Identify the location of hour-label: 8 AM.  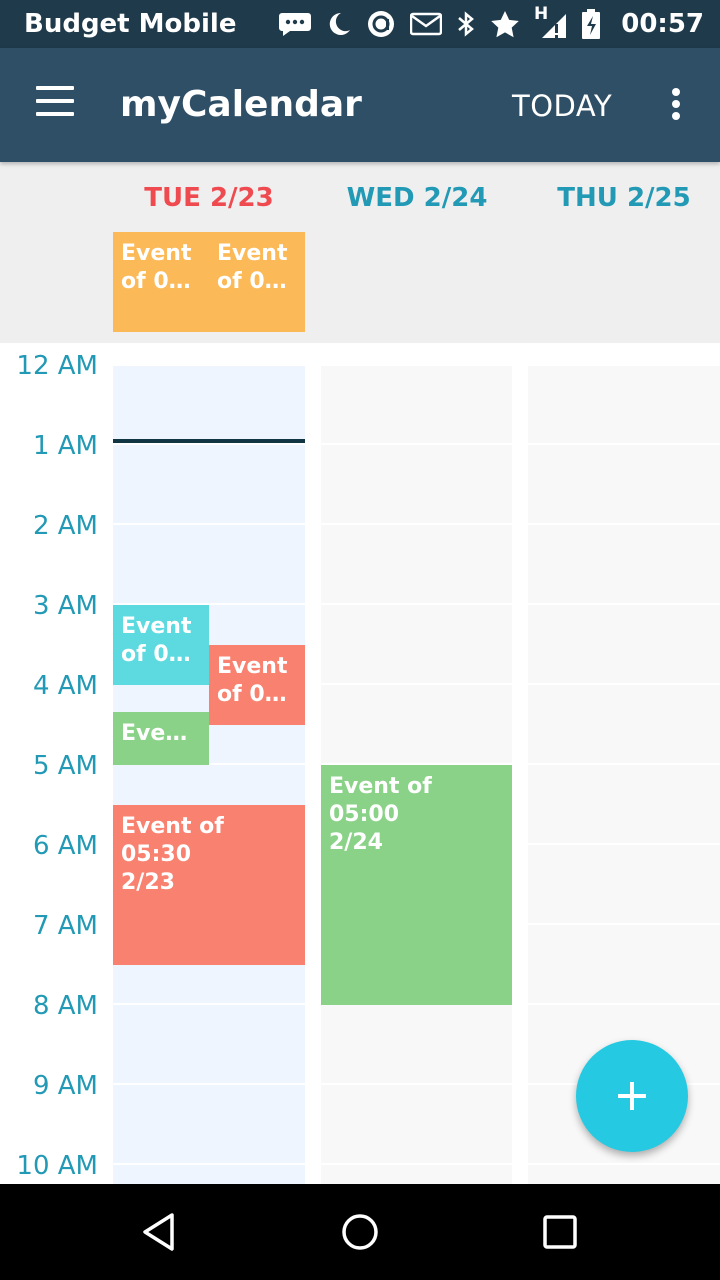
(65, 1006).